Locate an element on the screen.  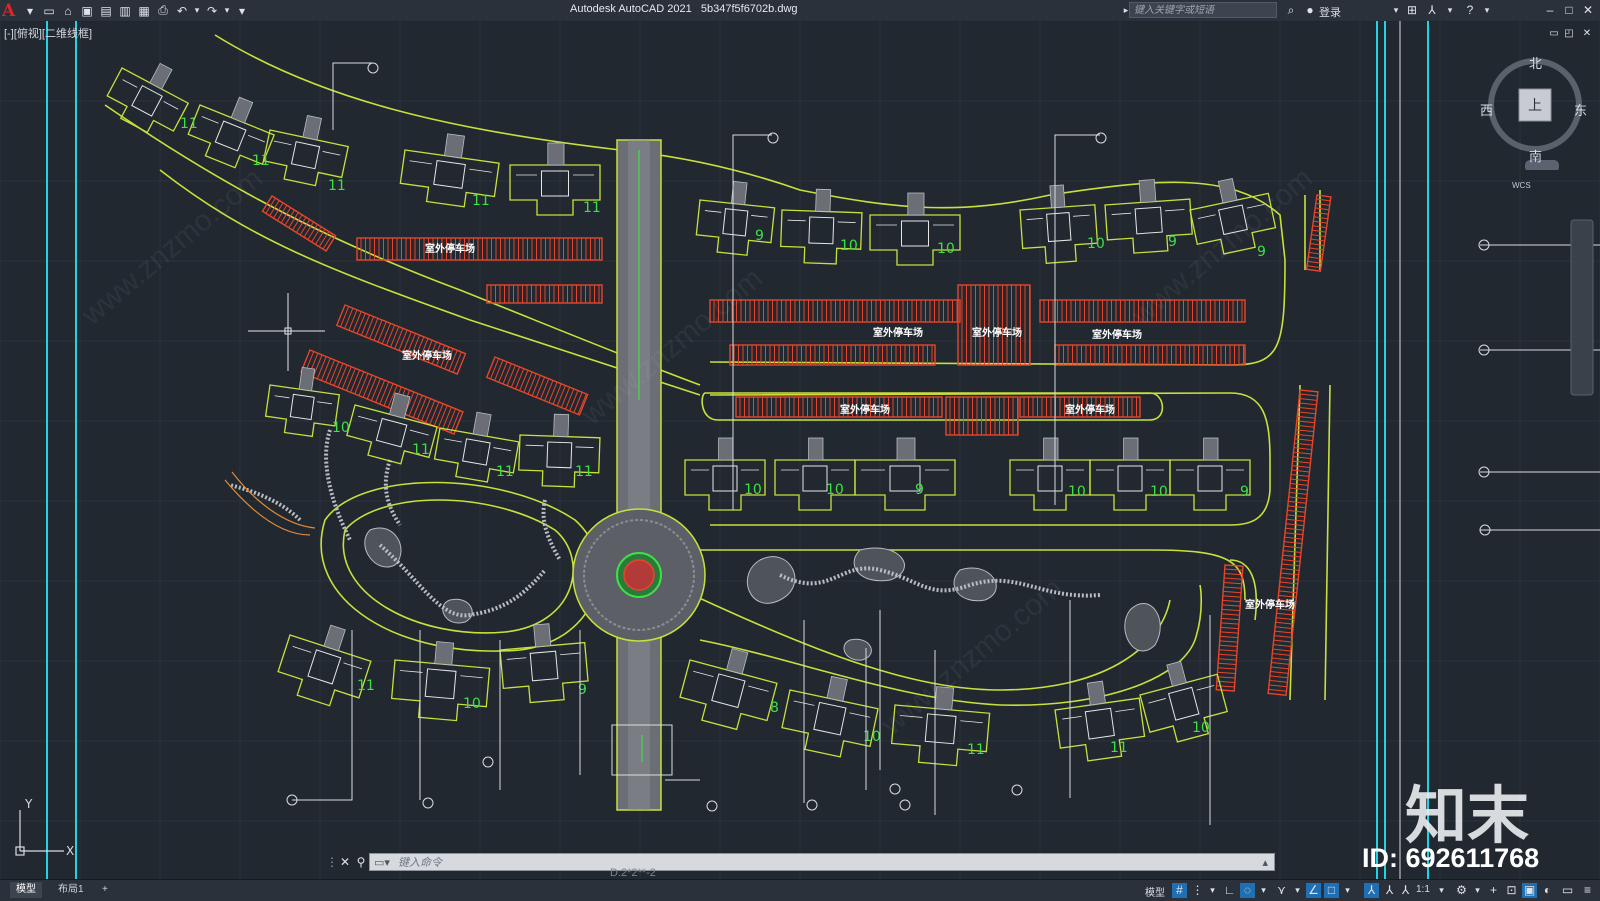
cmd-grip-icon: ⋮ is located at coordinates (332, 862).